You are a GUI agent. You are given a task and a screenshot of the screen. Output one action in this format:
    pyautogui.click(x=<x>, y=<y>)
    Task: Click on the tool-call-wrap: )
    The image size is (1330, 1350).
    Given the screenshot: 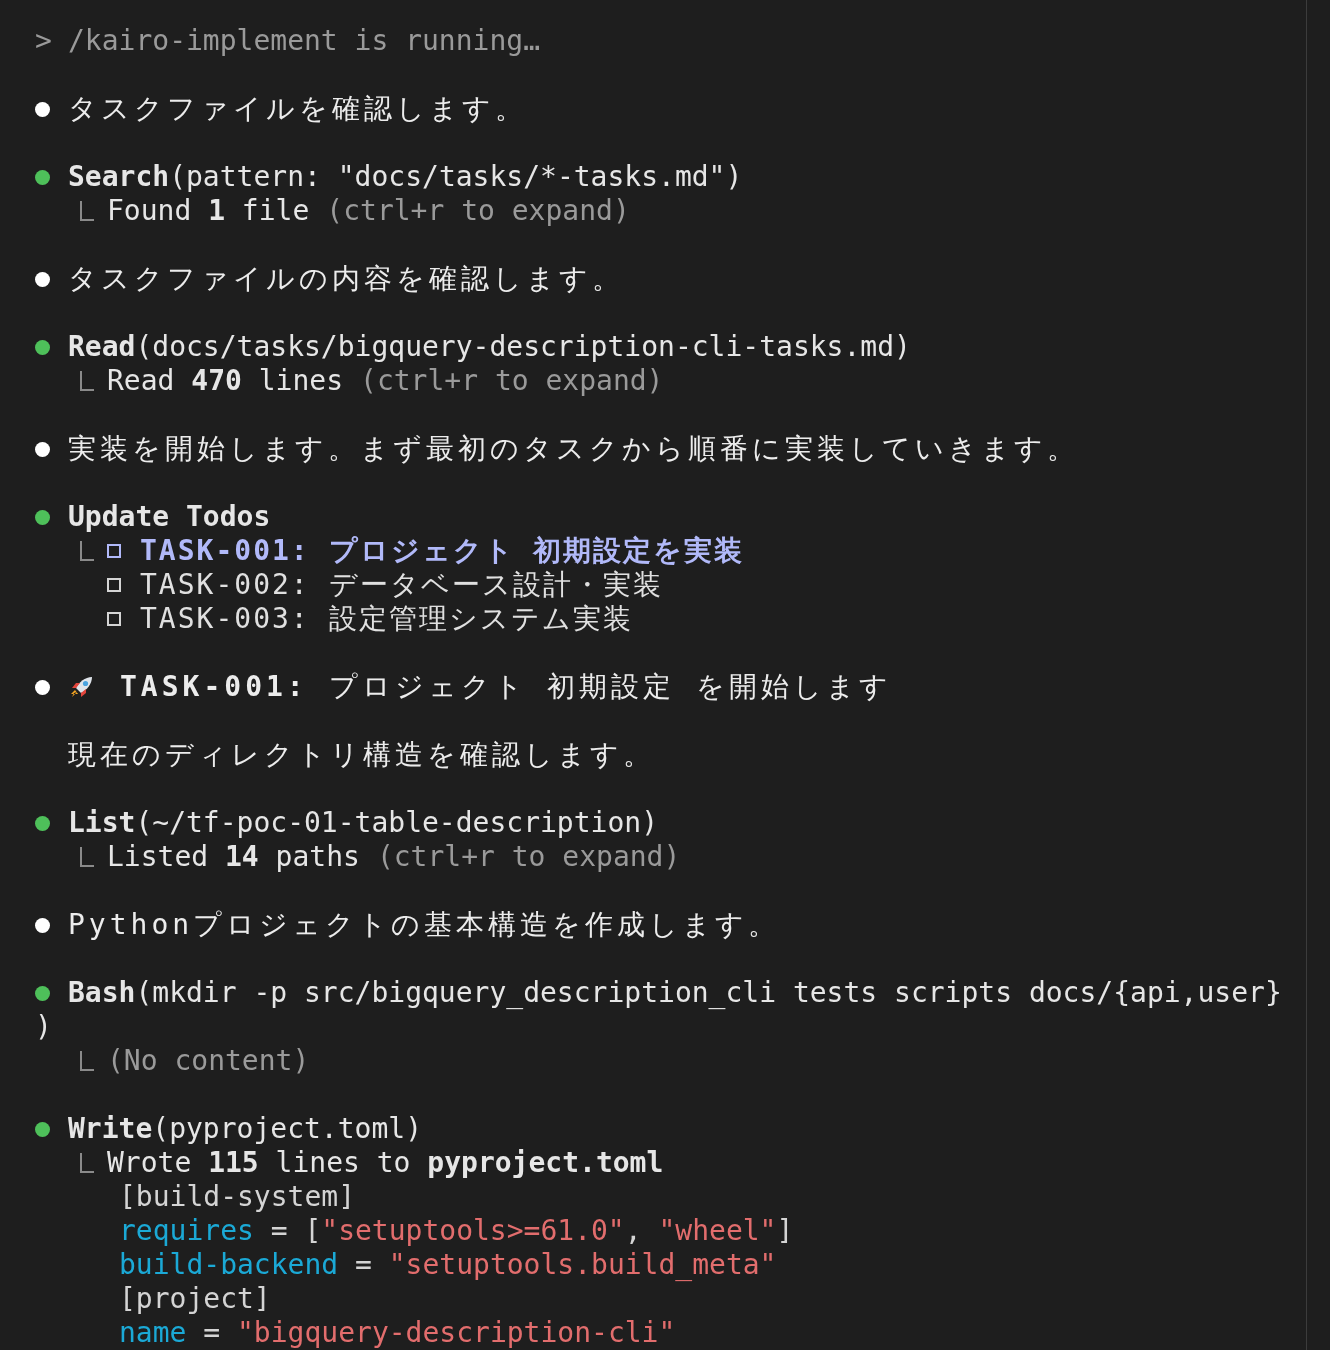 What is the action you would take?
    pyautogui.click(x=43, y=1026)
    